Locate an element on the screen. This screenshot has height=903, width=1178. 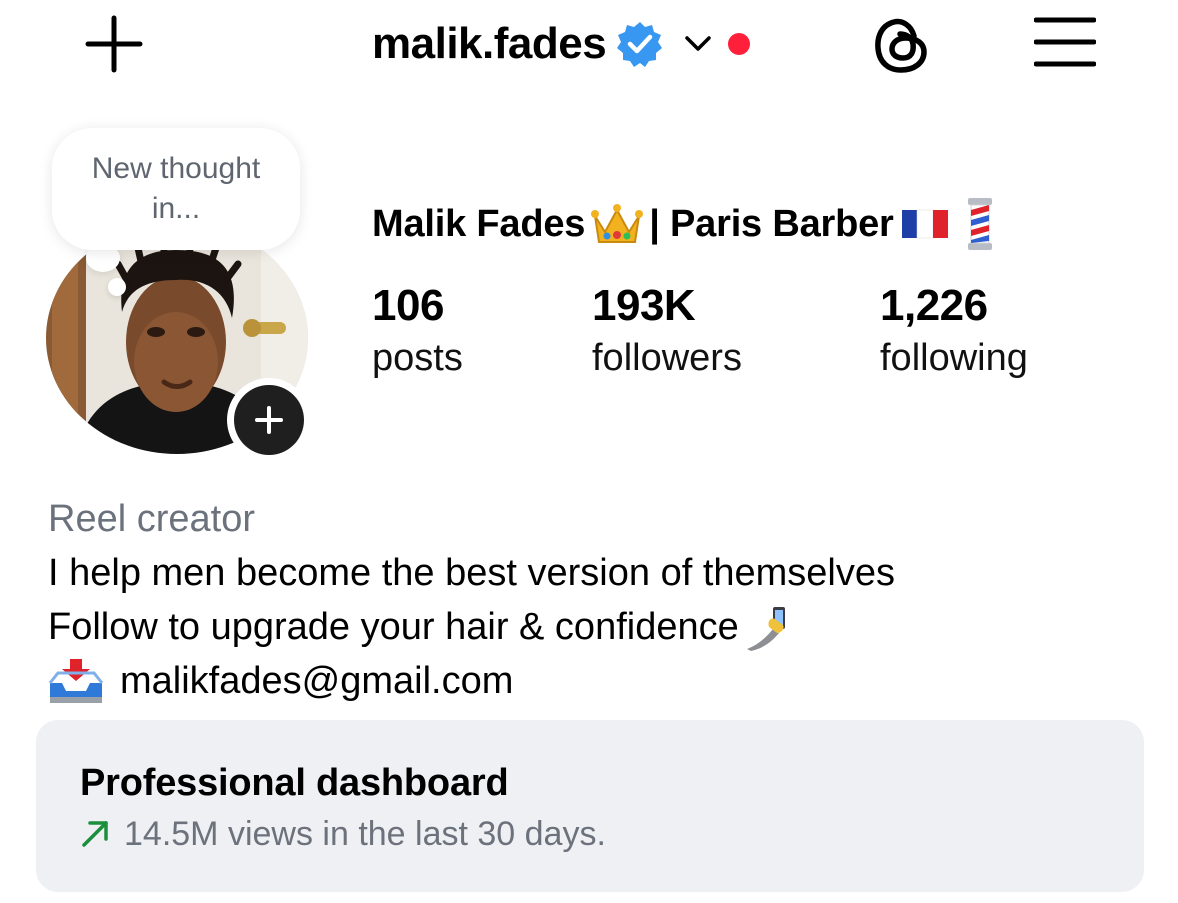
top-bar: malik.fades is located at coordinates (589, 45).